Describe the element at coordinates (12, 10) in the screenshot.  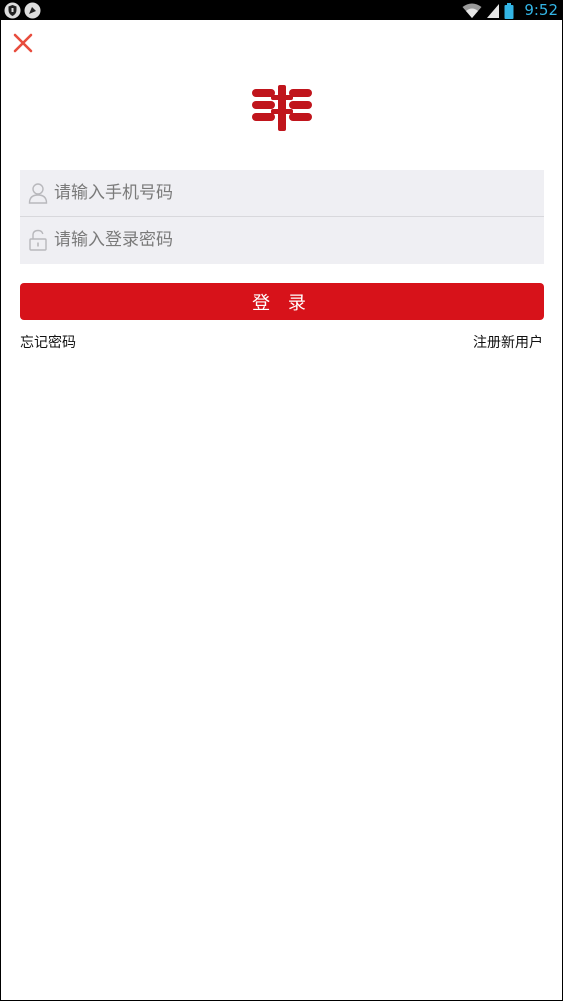
I see `shield-notification-icon` at that location.